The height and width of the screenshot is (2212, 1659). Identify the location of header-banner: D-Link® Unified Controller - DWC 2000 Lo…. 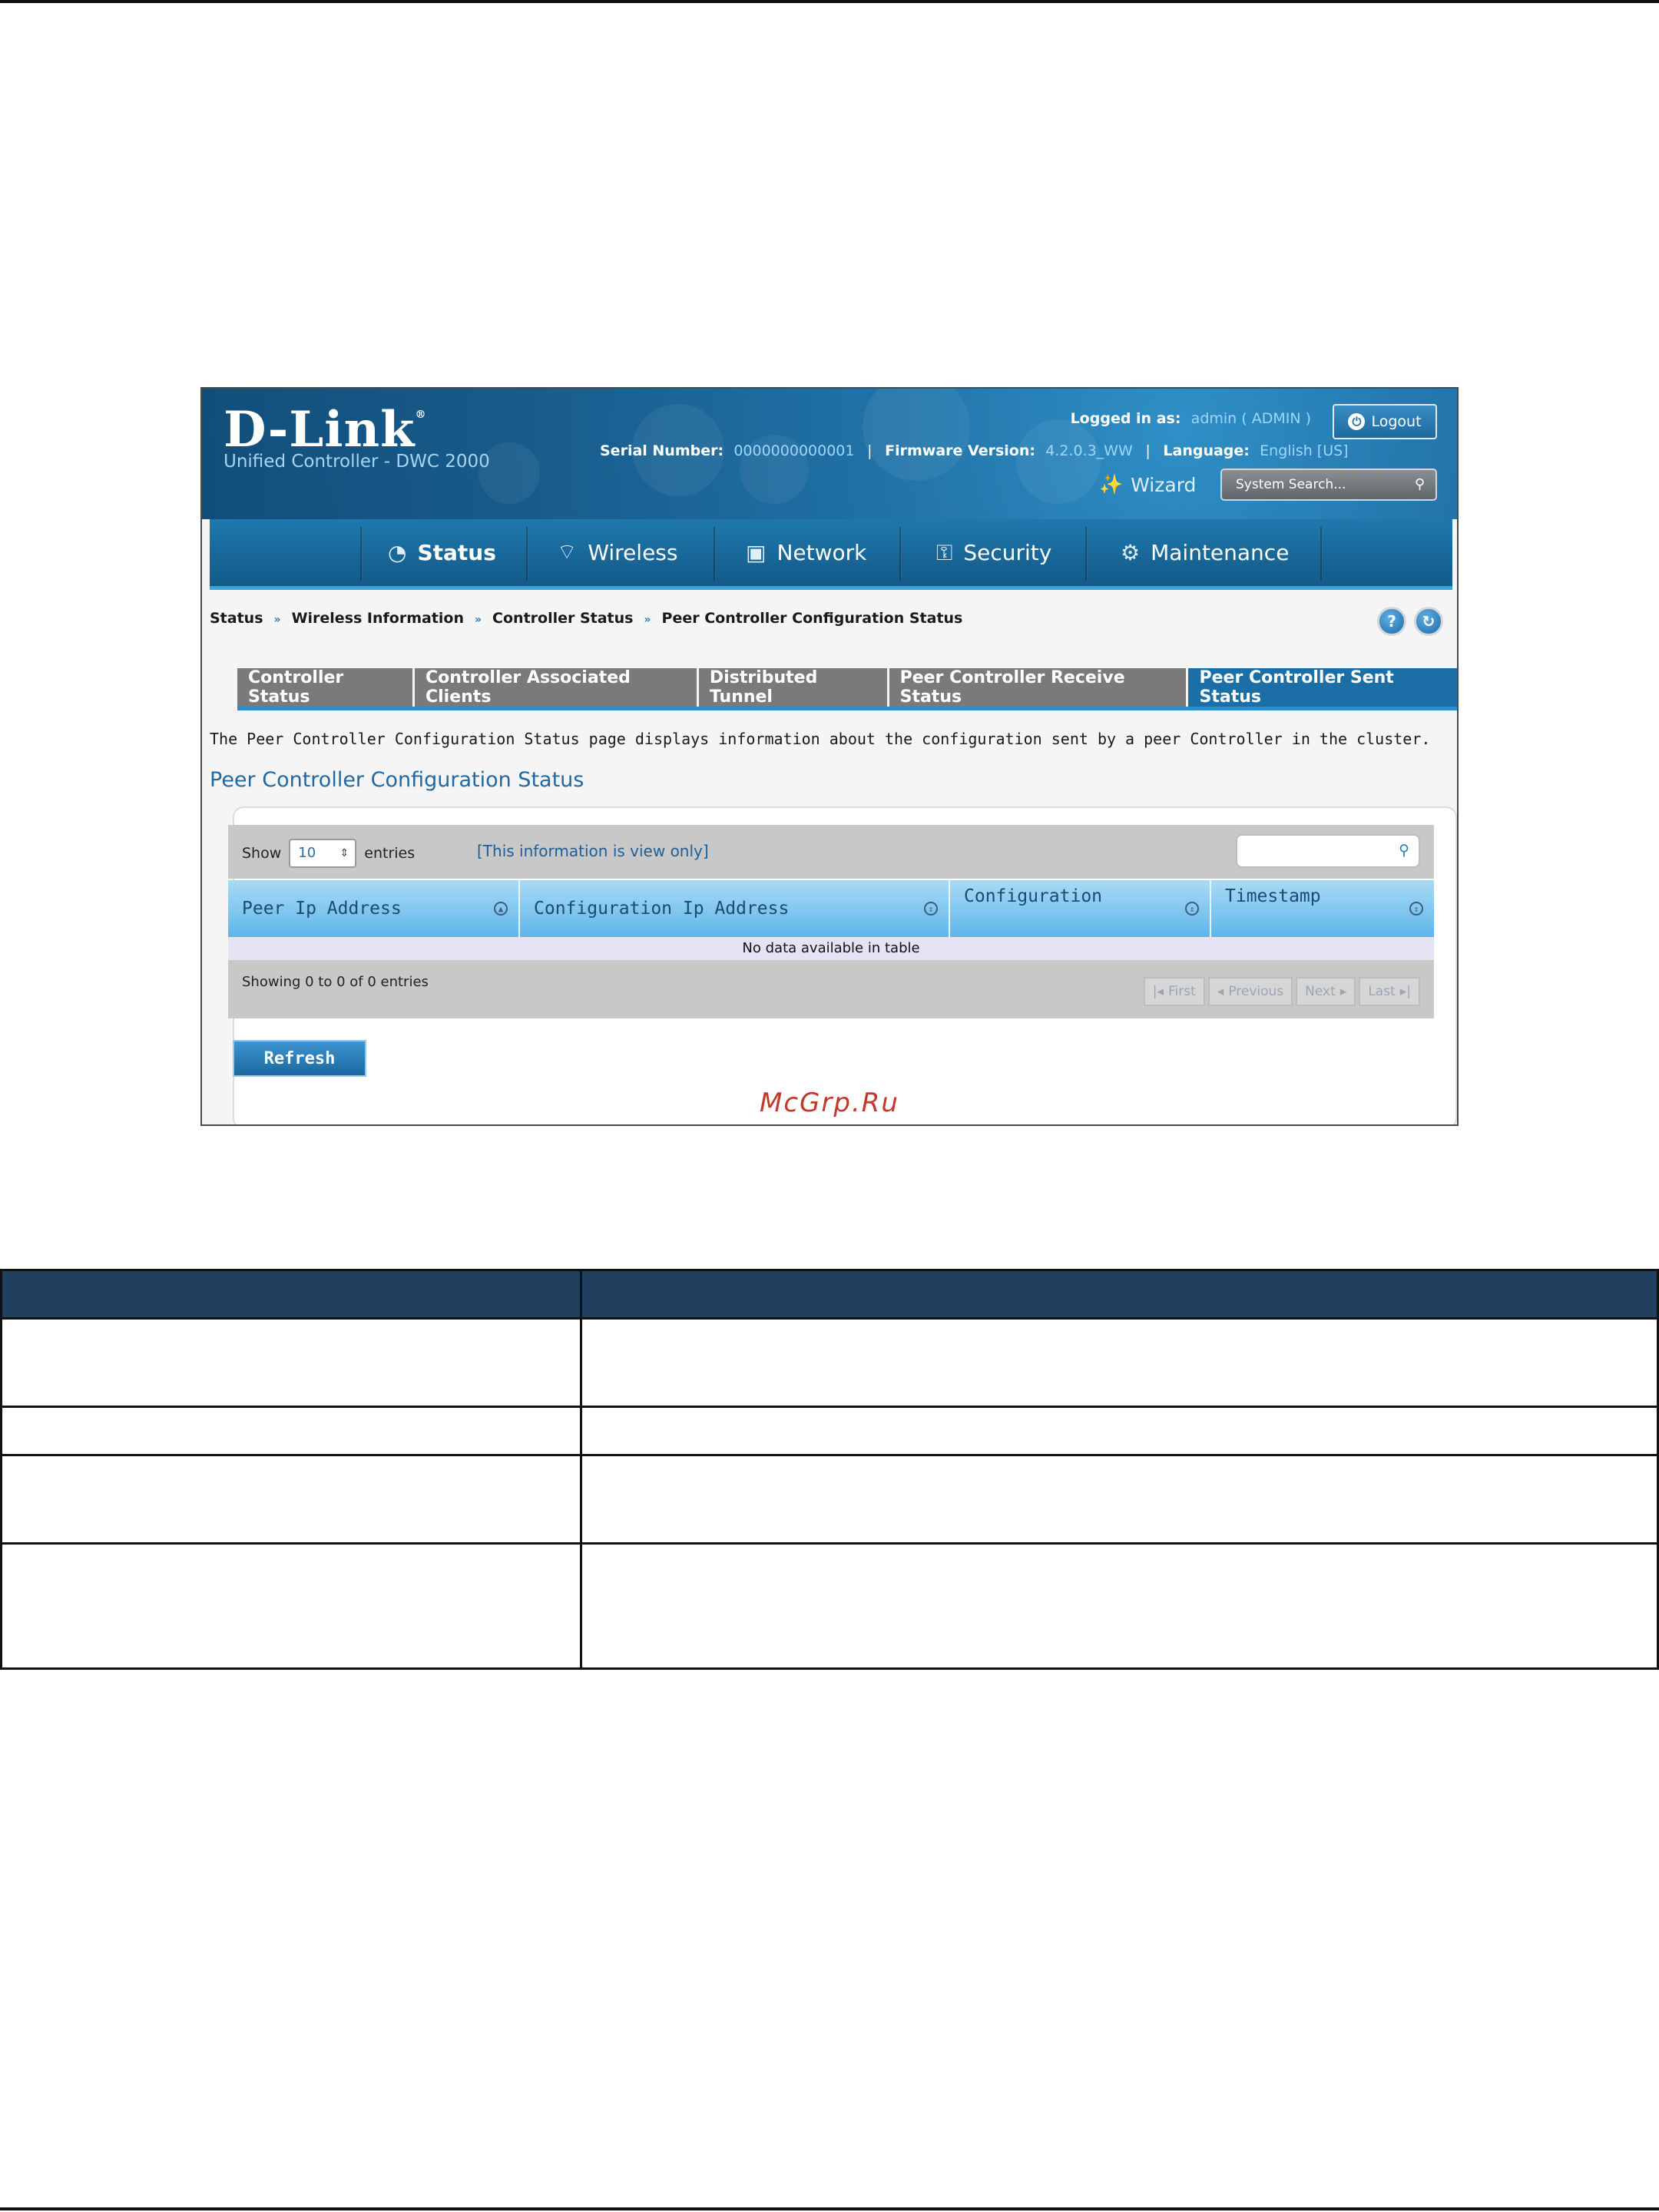
(829, 454).